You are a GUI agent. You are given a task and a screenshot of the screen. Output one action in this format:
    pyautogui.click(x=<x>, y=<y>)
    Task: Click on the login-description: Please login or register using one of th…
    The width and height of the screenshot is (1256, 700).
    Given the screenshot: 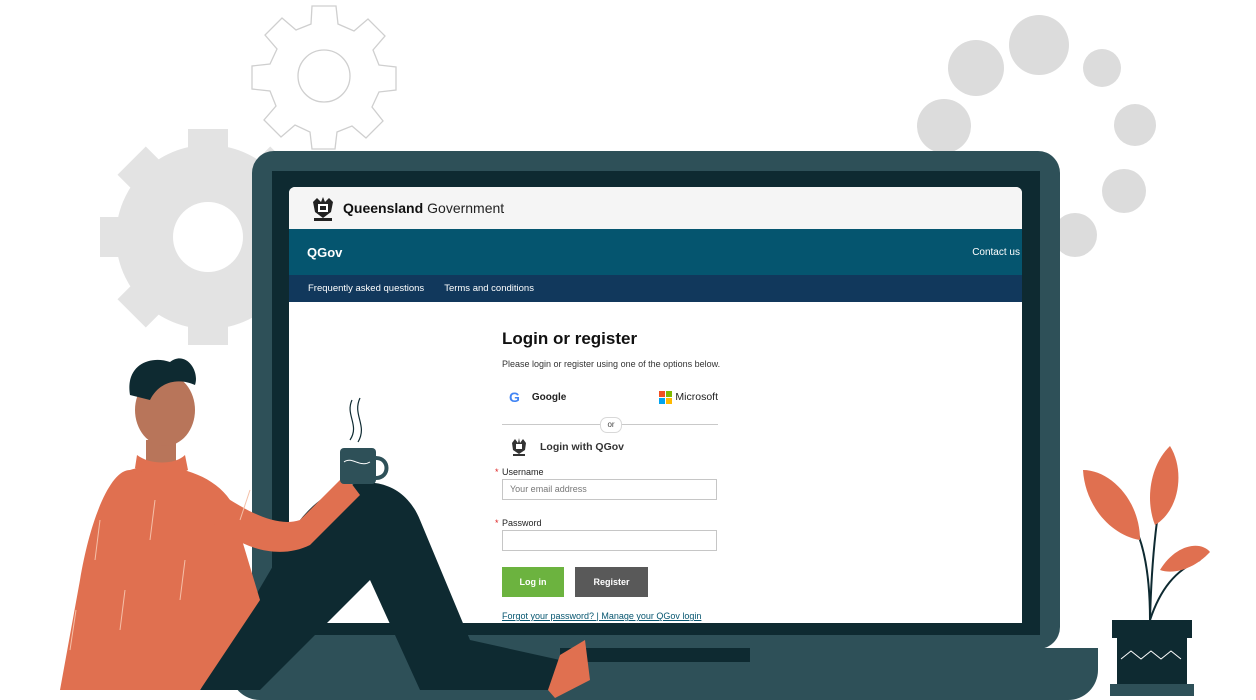 What is the action you would take?
    pyautogui.click(x=611, y=364)
    